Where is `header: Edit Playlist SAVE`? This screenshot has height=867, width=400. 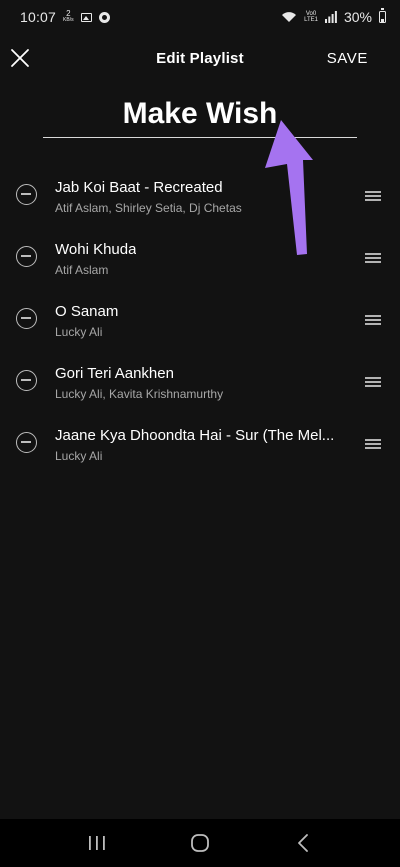
header: Edit Playlist SAVE is located at coordinates (200, 60).